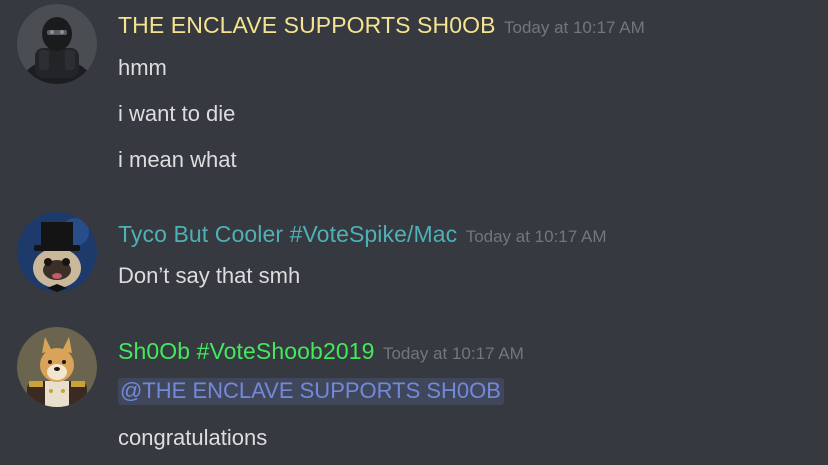  I want to click on message-text: Don’t say that smh, so click(209, 275).